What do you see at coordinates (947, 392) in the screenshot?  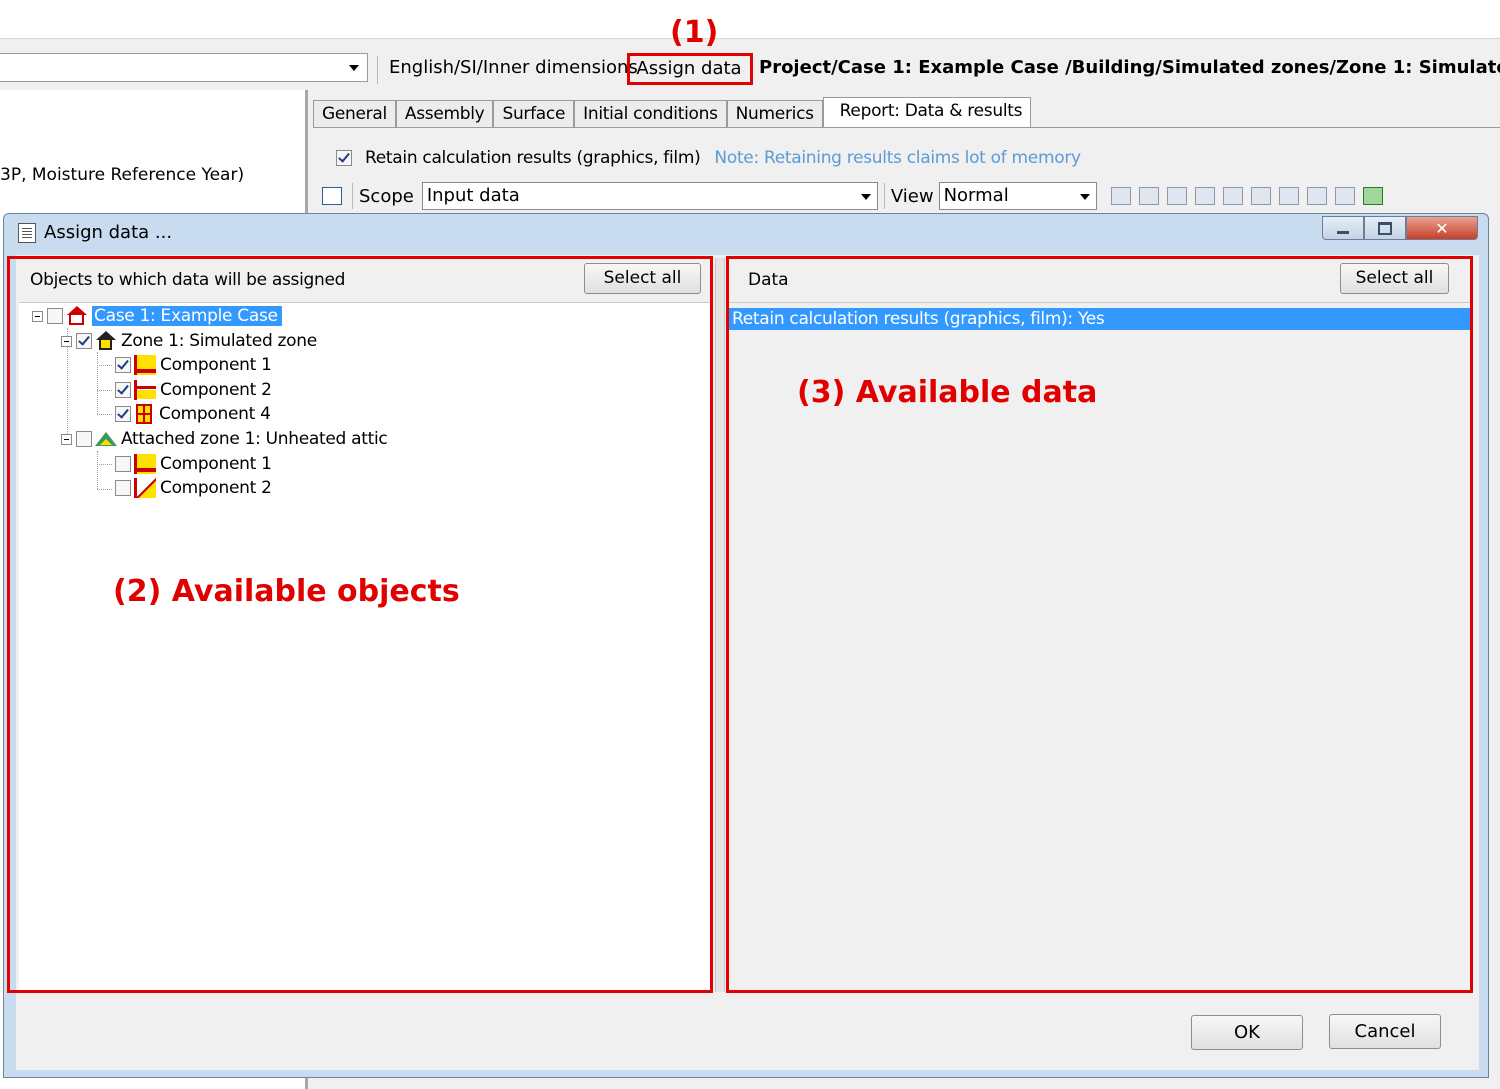 I see `annotation-label-data: (3) Available data` at bounding box center [947, 392].